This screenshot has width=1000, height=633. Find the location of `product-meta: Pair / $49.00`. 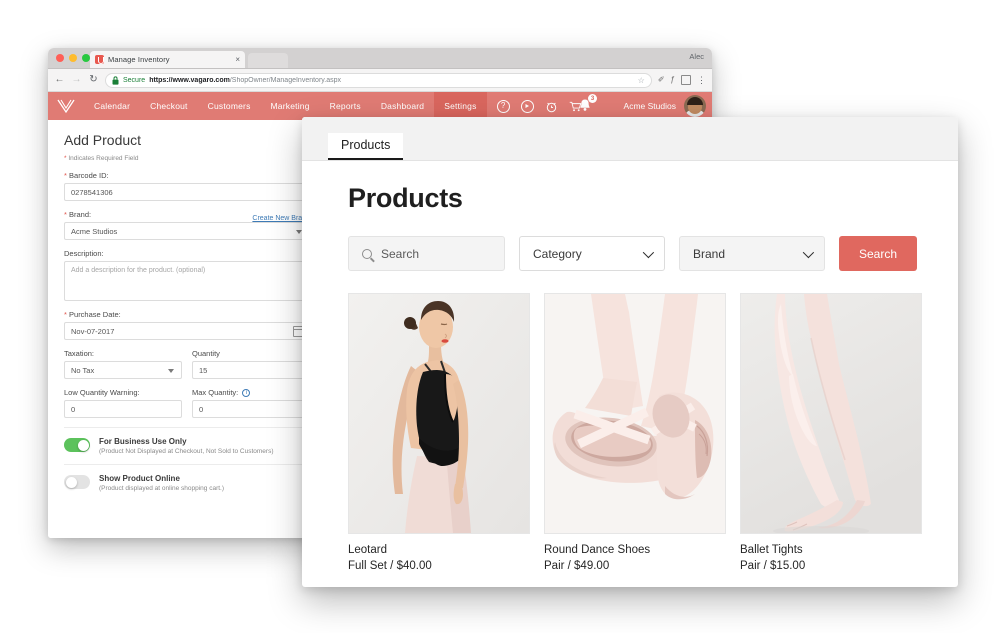

product-meta: Pair / $49.00 is located at coordinates (577, 565).